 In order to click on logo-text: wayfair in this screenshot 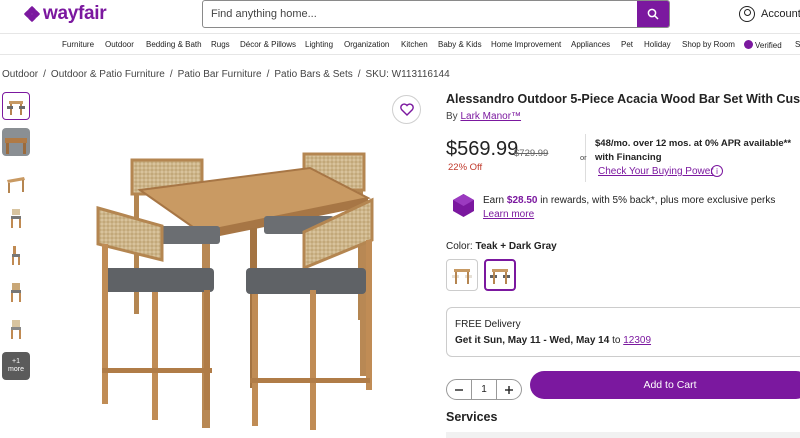, I will do `click(75, 13)`.